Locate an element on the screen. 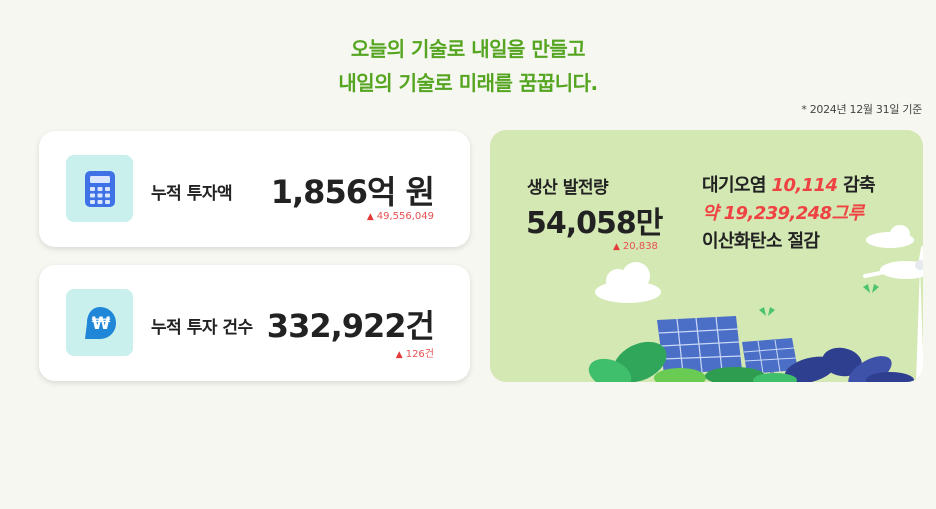  investment-count-value: 332,922건 is located at coordinates (350, 326).